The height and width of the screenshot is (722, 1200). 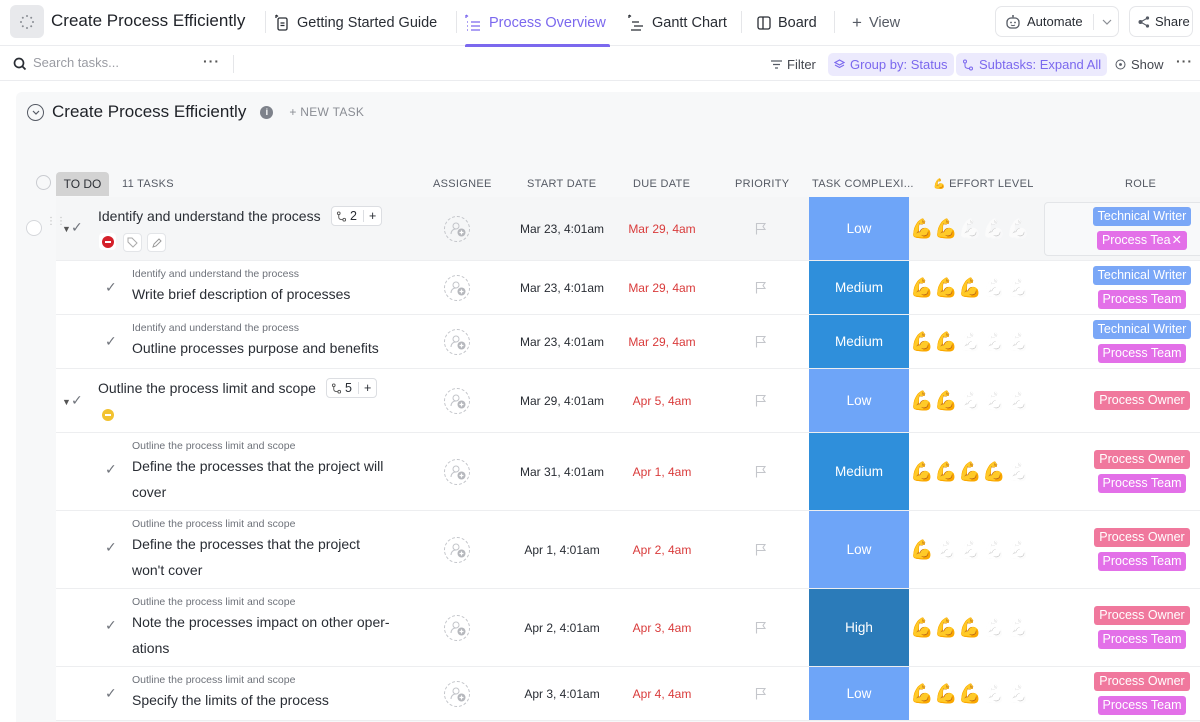 What do you see at coordinates (762, 184) in the screenshot?
I see `column-header-priority: PRIORITY` at bounding box center [762, 184].